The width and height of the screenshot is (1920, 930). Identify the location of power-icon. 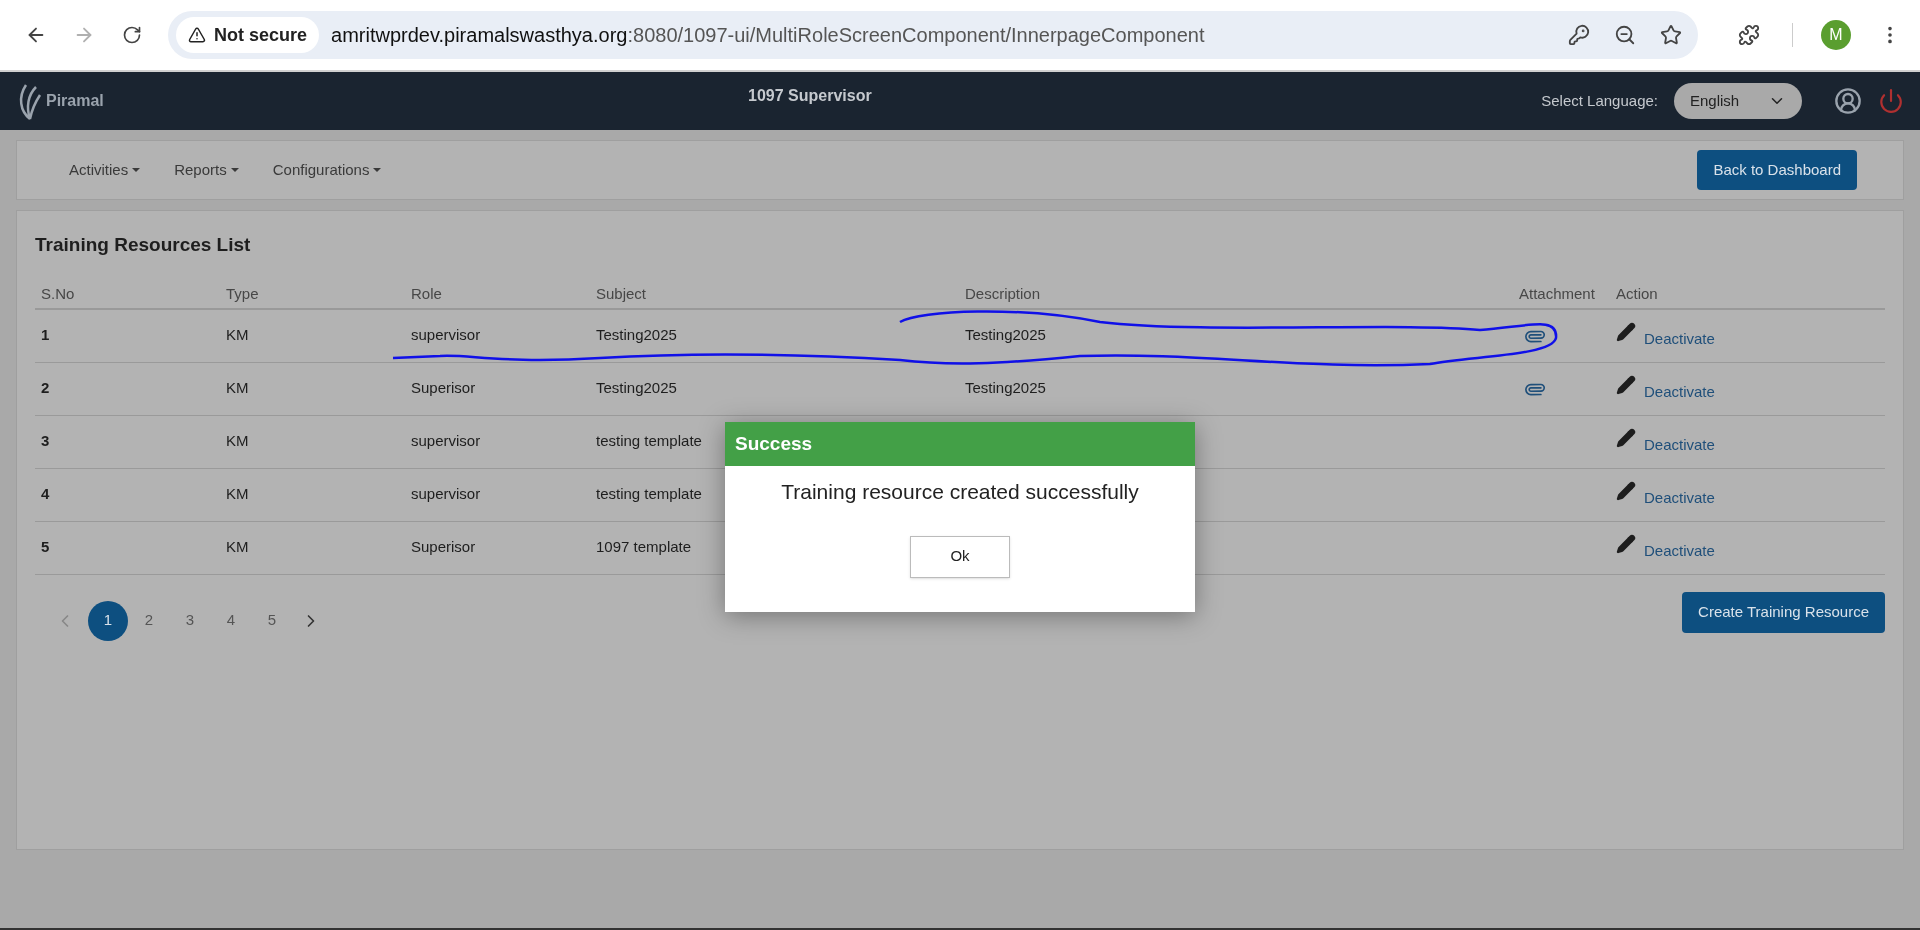
(1891, 101).